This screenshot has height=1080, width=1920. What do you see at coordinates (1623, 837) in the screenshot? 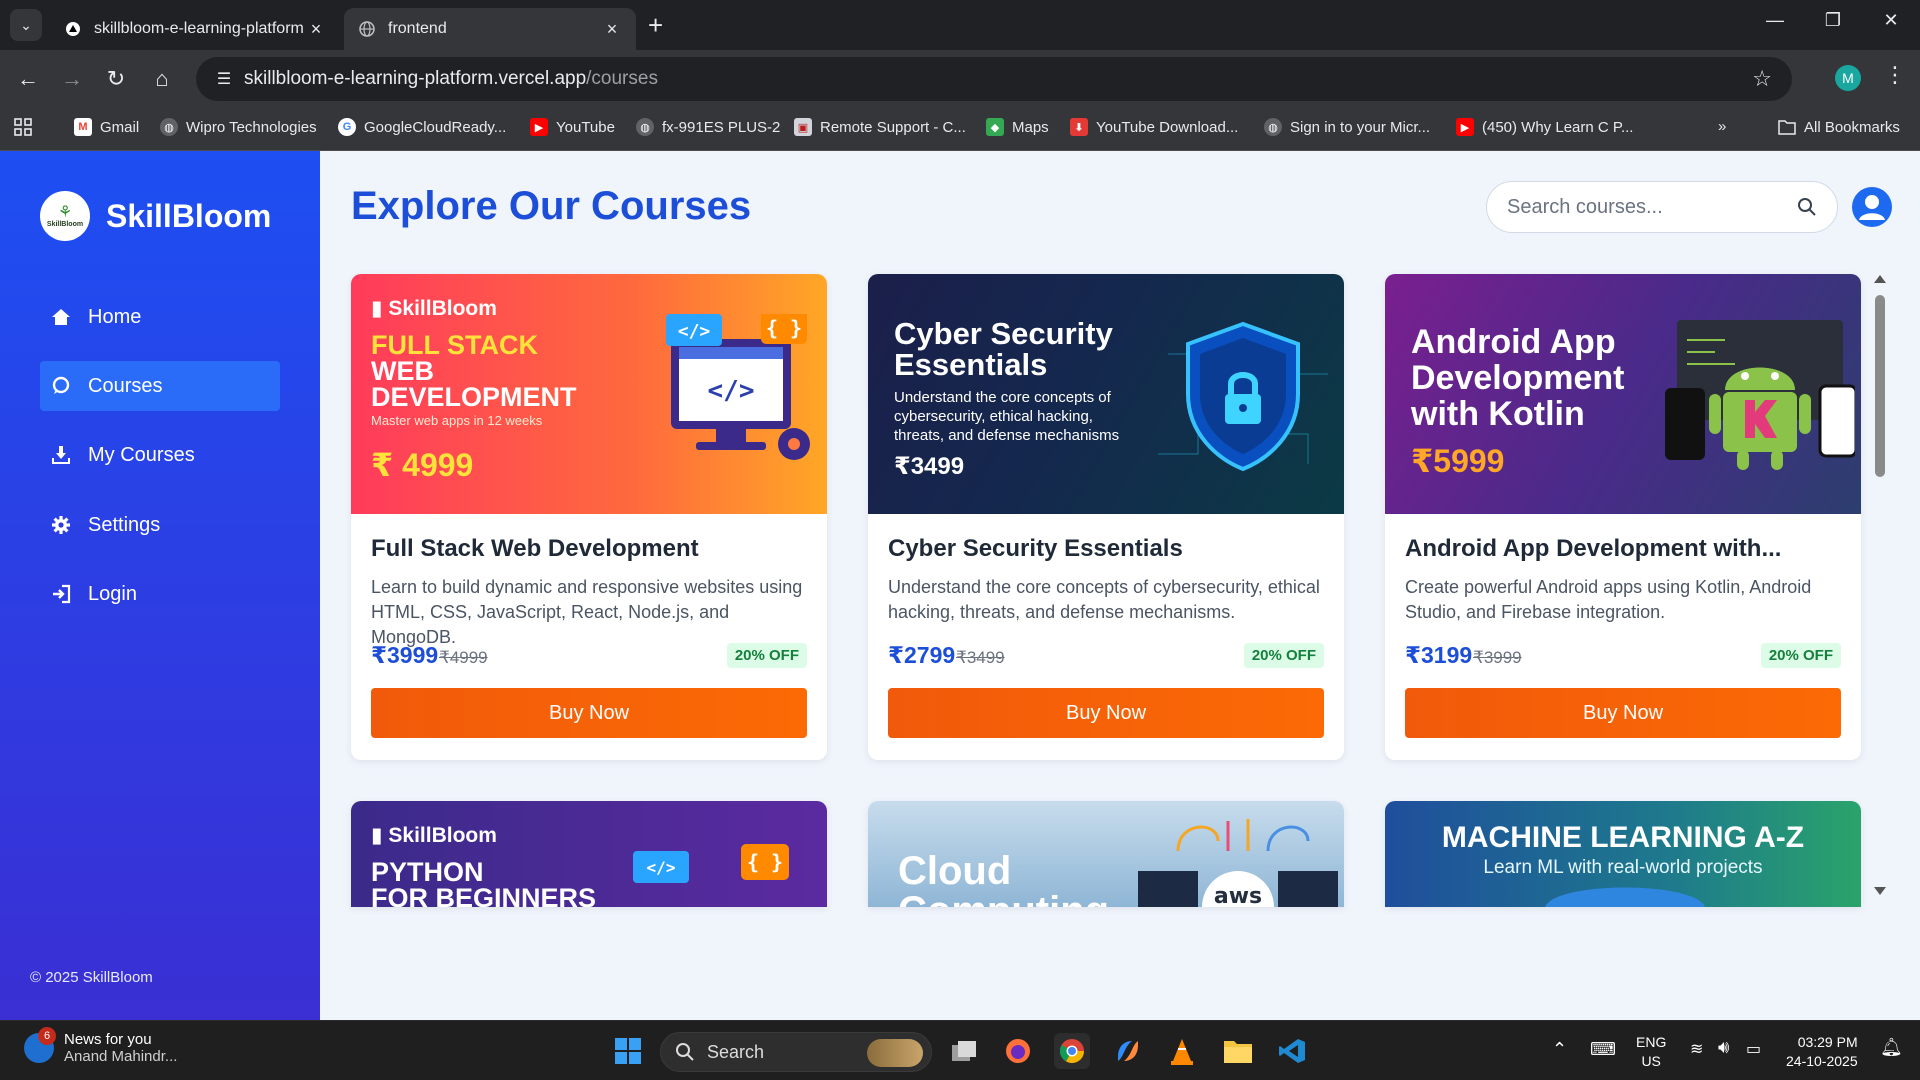
I see `thumb-heading: MACHINE LEARNING A-Z` at bounding box center [1623, 837].